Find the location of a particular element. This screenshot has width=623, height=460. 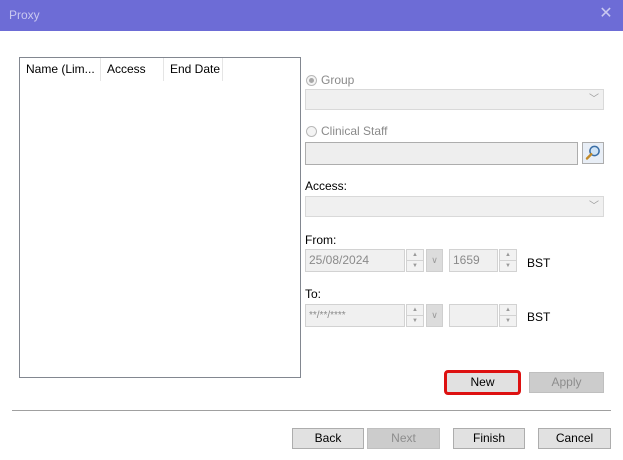

close-icon: ✕ is located at coordinates (606, 14).